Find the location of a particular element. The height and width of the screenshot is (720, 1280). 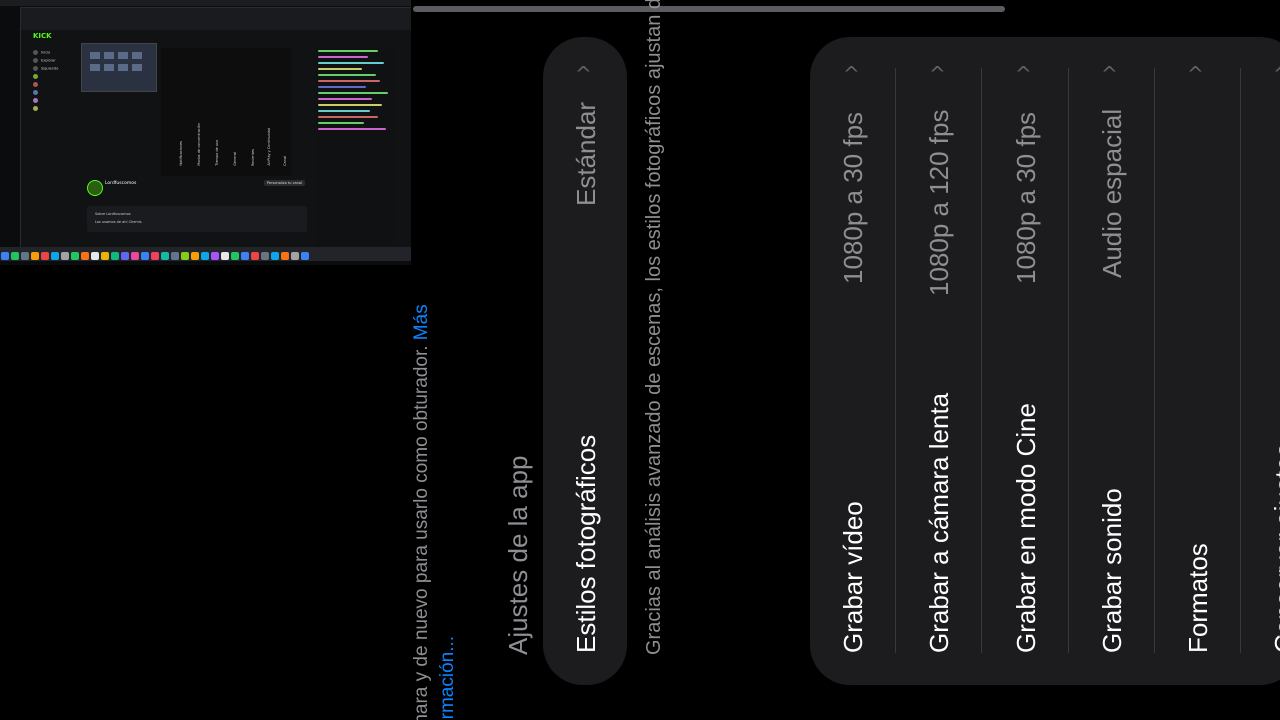

about-text: Los usamos de ahí Chemis is located at coordinates (118, 222).